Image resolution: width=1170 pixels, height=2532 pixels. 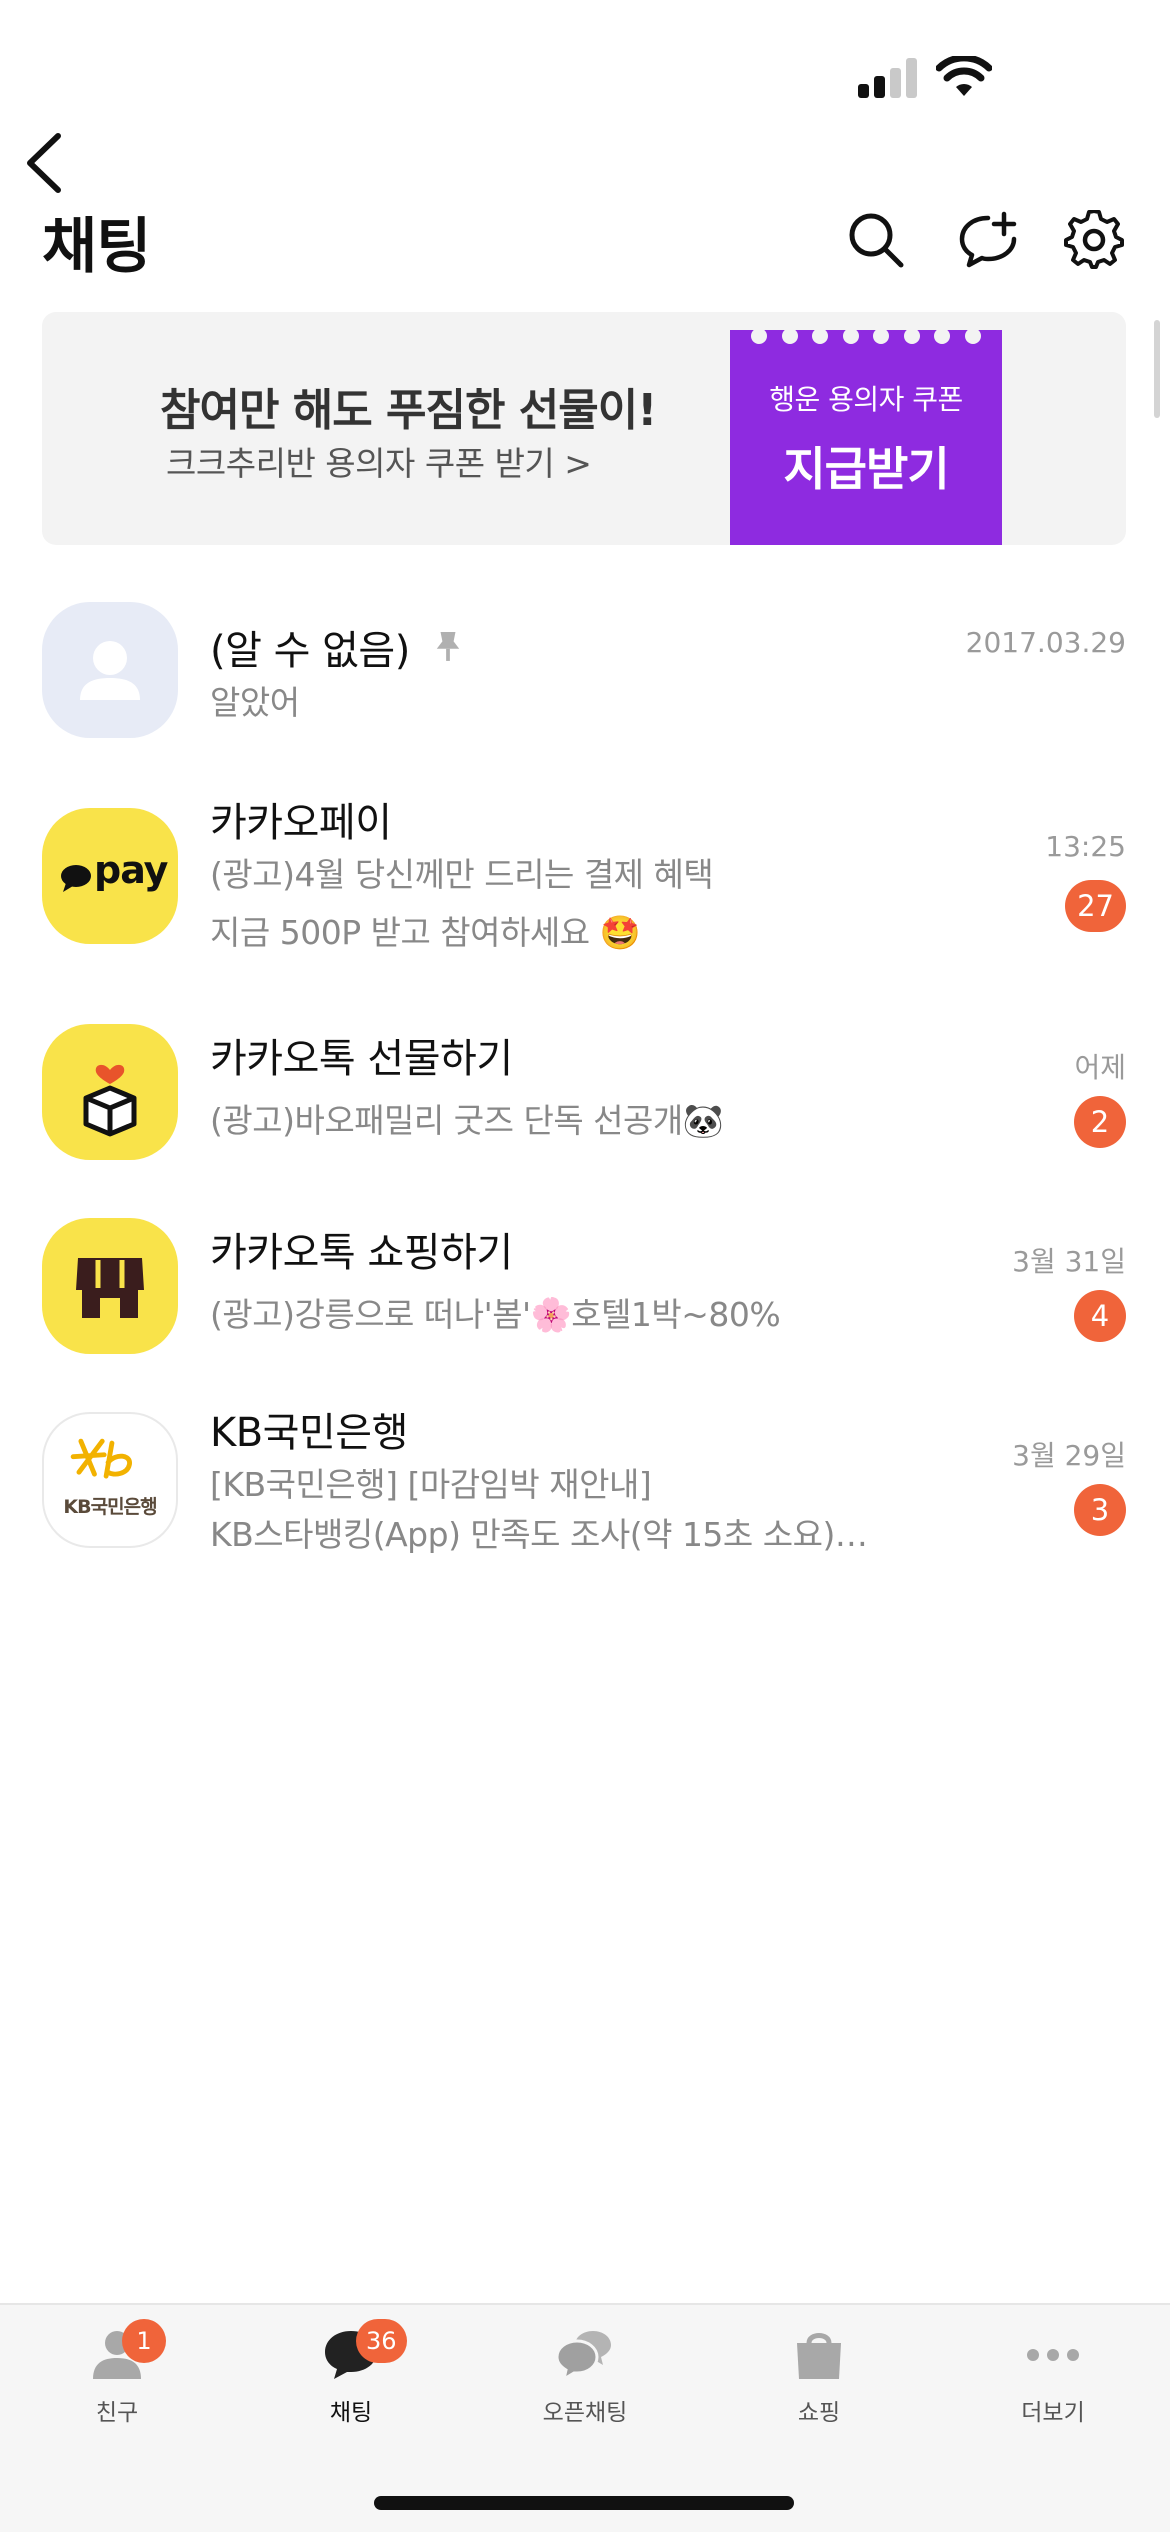 What do you see at coordinates (310, 651) in the screenshot?
I see `chat-name: (알 수 없음)` at bounding box center [310, 651].